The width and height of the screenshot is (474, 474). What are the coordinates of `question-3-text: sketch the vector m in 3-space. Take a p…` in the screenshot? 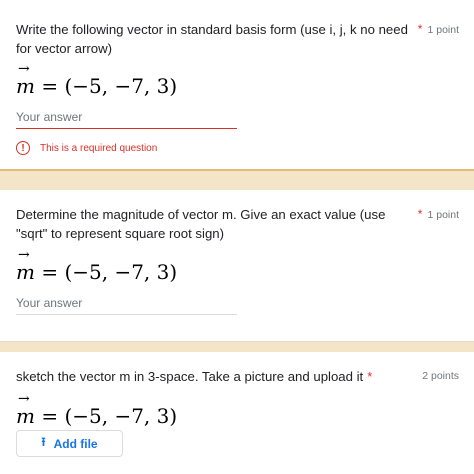 It's located at (213, 376).